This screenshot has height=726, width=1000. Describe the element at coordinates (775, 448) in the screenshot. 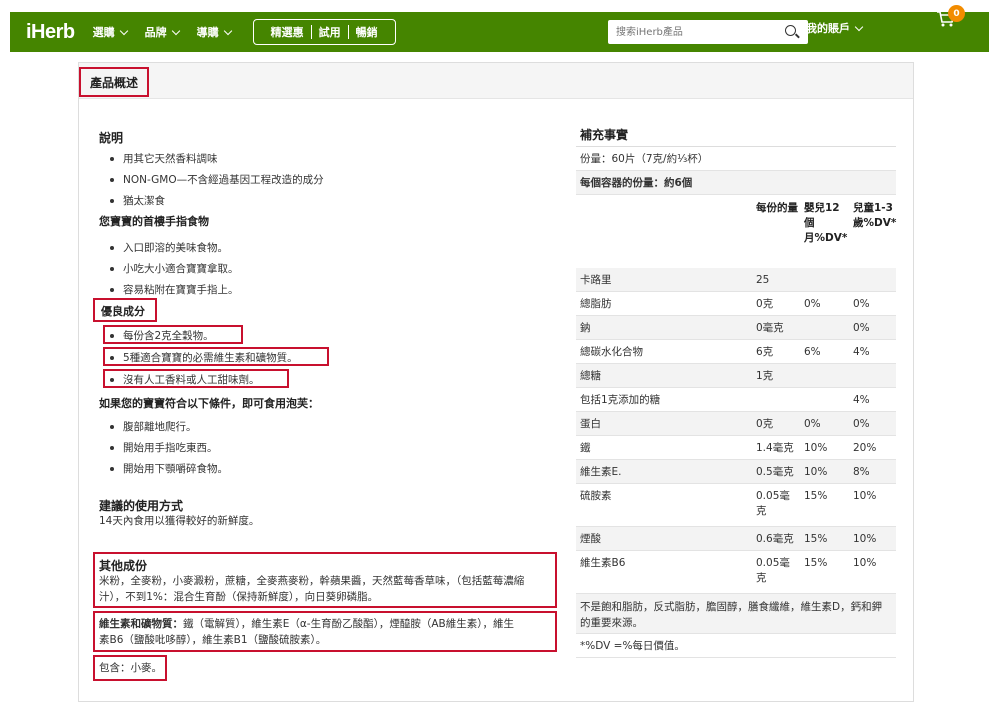

I see `nutrient-amount: 1.4毫克` at that location.